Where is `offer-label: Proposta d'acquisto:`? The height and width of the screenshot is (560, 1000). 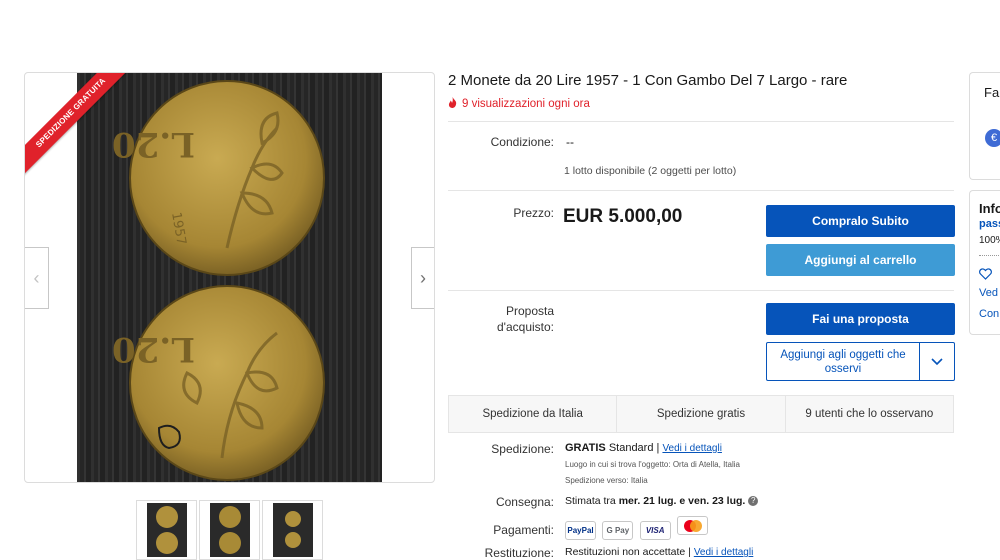
offer-label: Proposta d'acquisto: is located at coordinates (525, 319).